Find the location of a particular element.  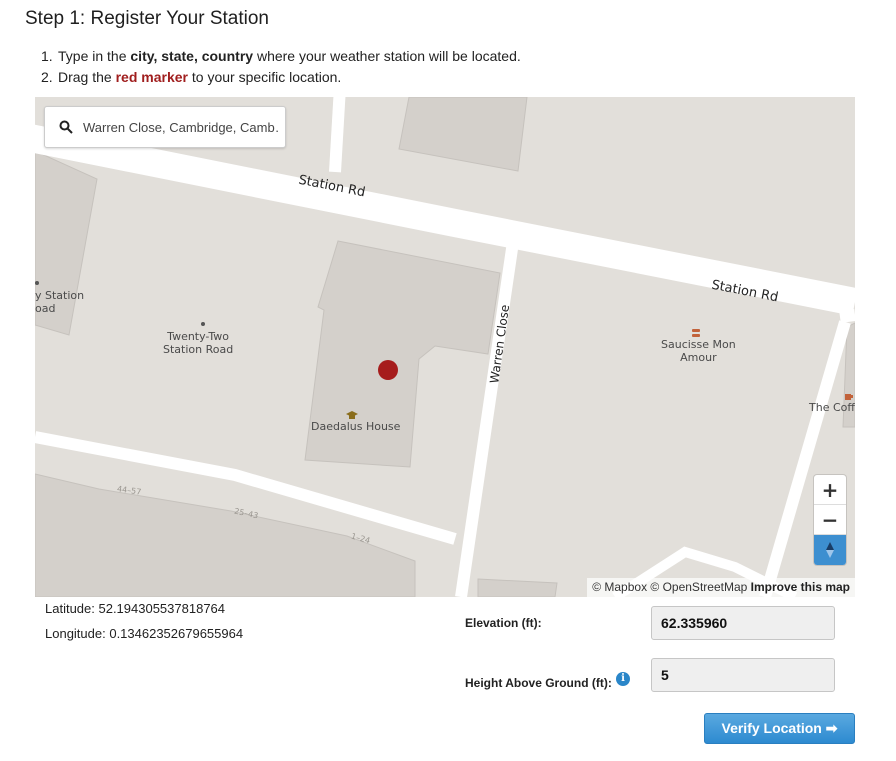

red-marker-text: red marker is located at coordinates (151, 77).